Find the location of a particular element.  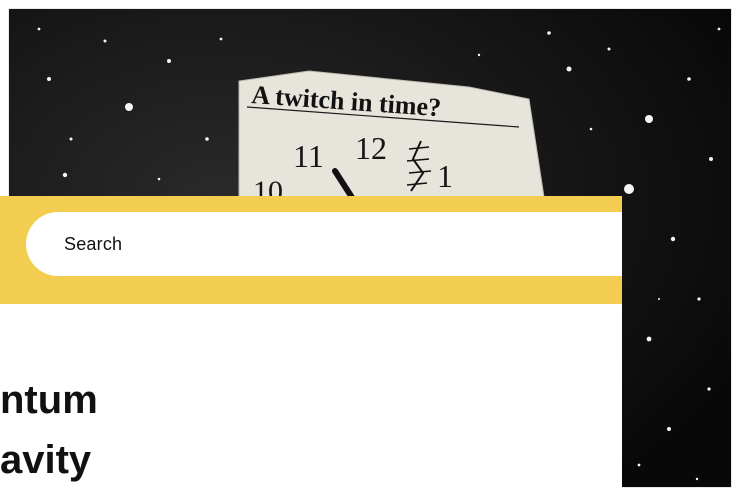

svg-text: 1 is located at coordinates (445, 176).